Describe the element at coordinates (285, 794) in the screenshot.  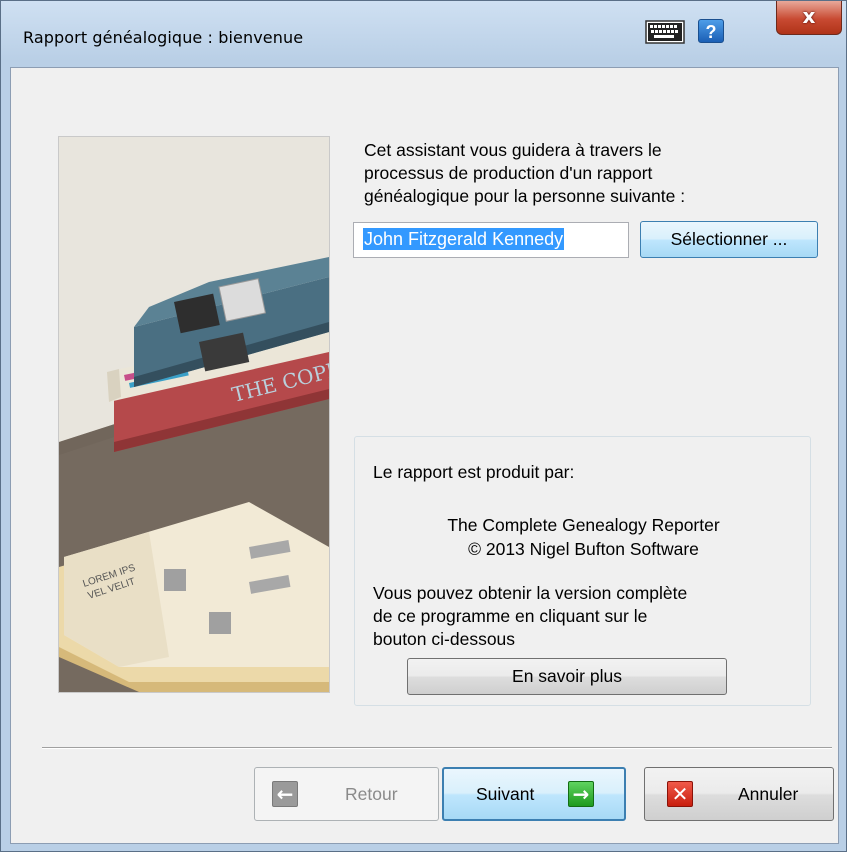
I see `arrow-left-icon: ←` at that location.